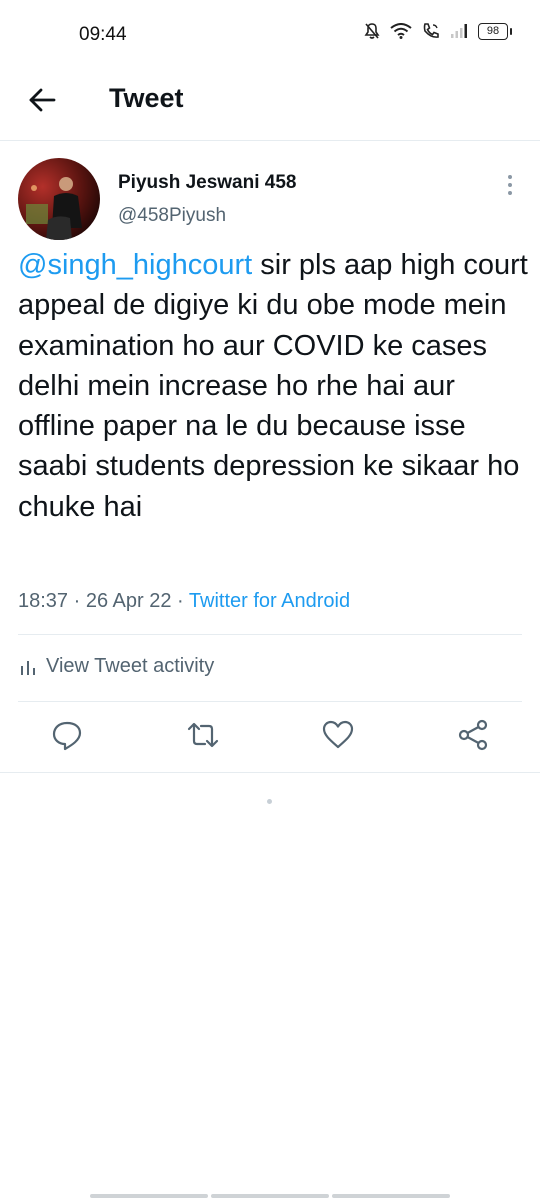 The image size is (540, 1200). Describe the element at coordinates (495, 31) in the screenshot. I see `battery-icon: 98` at that location.